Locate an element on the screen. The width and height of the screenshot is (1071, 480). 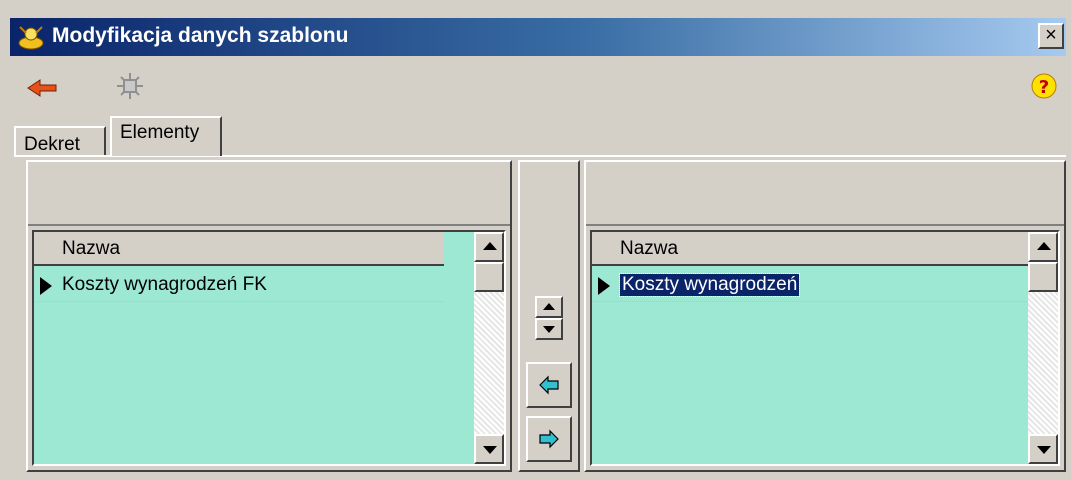
back-arrow-icon is located at coordinates (42, 88).